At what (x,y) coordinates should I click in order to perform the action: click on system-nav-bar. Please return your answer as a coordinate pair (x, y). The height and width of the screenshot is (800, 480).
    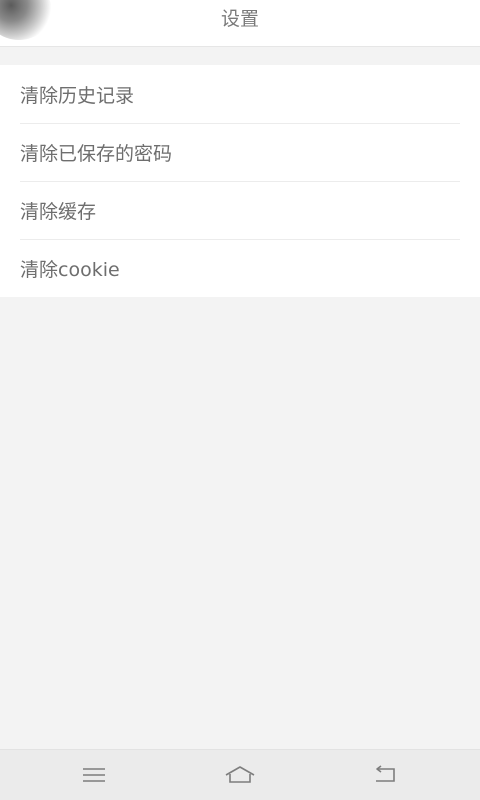
    Looking at the image, I should click on (240, 774).